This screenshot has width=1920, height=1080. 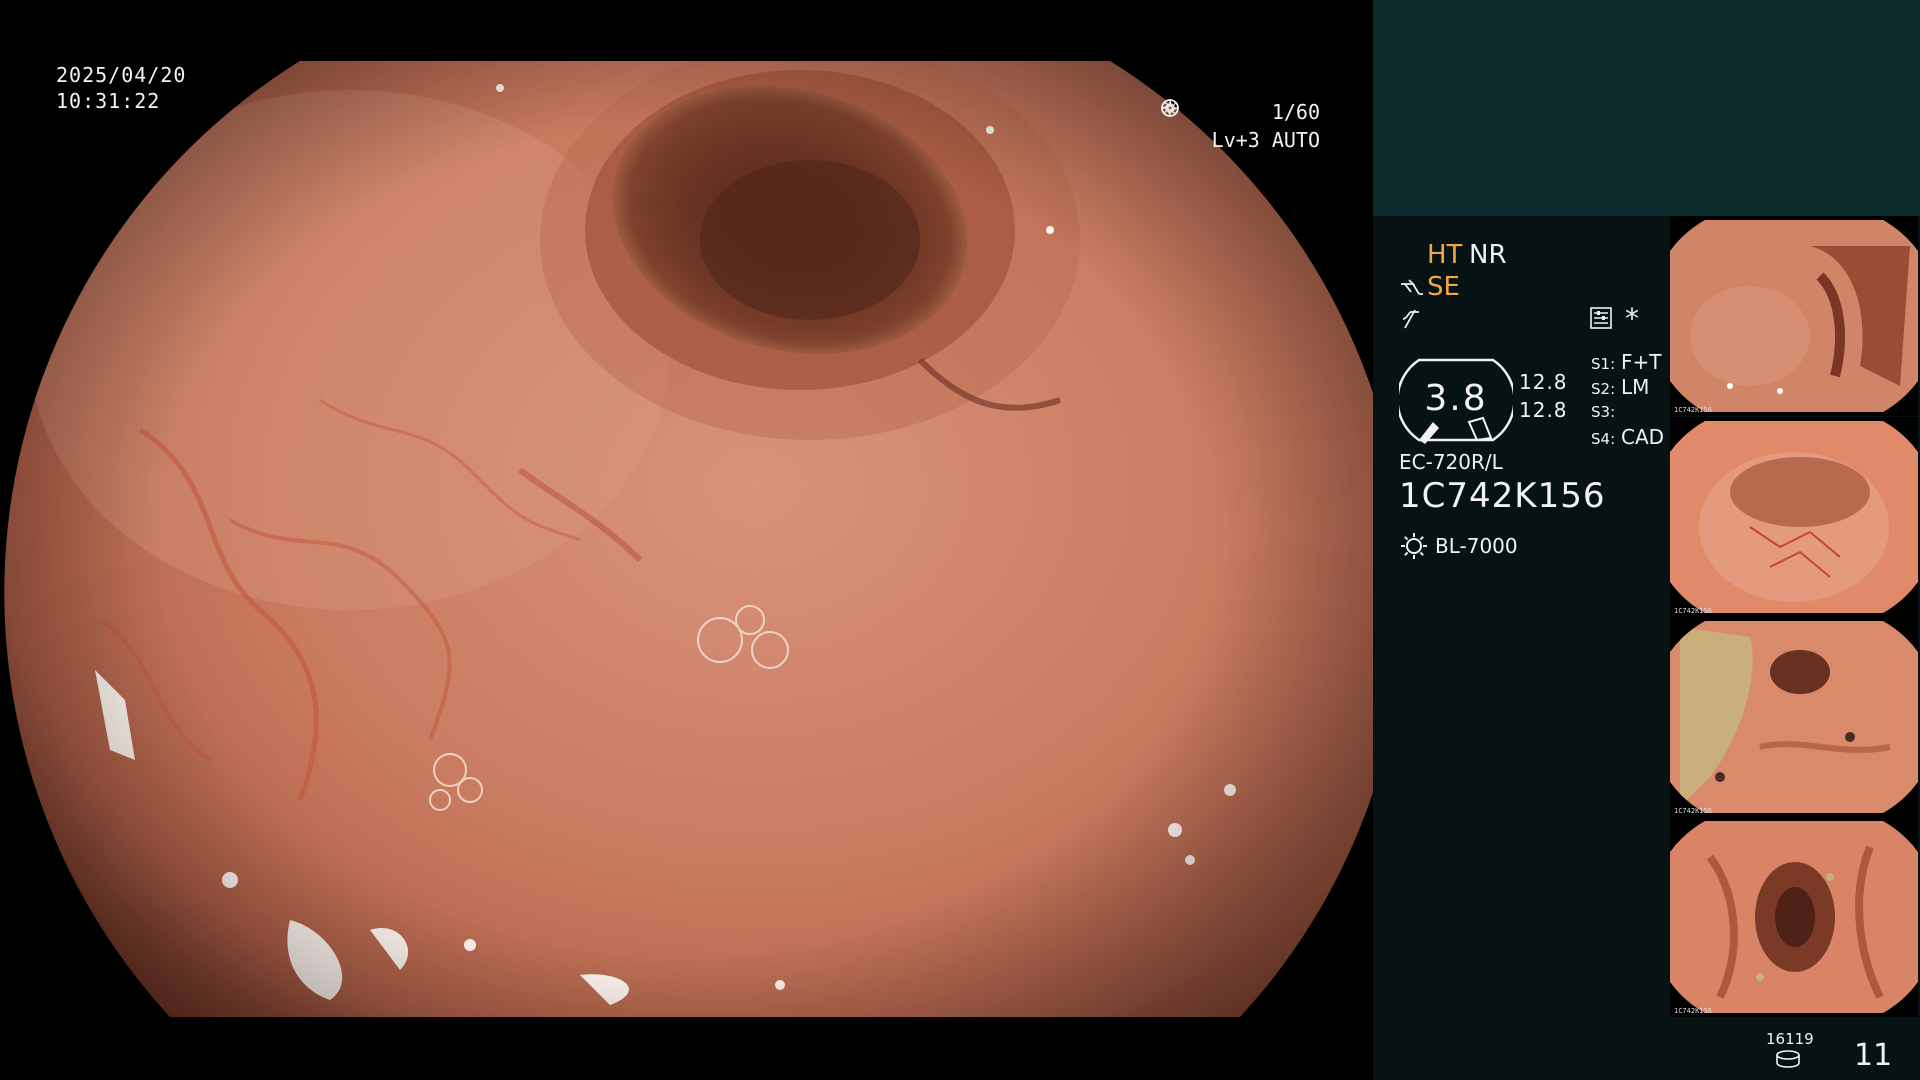 What do you see at coordinates (1603, 364) in the screenshot?
I see `slot-key: S1:` at bounding box center [1603, 364].